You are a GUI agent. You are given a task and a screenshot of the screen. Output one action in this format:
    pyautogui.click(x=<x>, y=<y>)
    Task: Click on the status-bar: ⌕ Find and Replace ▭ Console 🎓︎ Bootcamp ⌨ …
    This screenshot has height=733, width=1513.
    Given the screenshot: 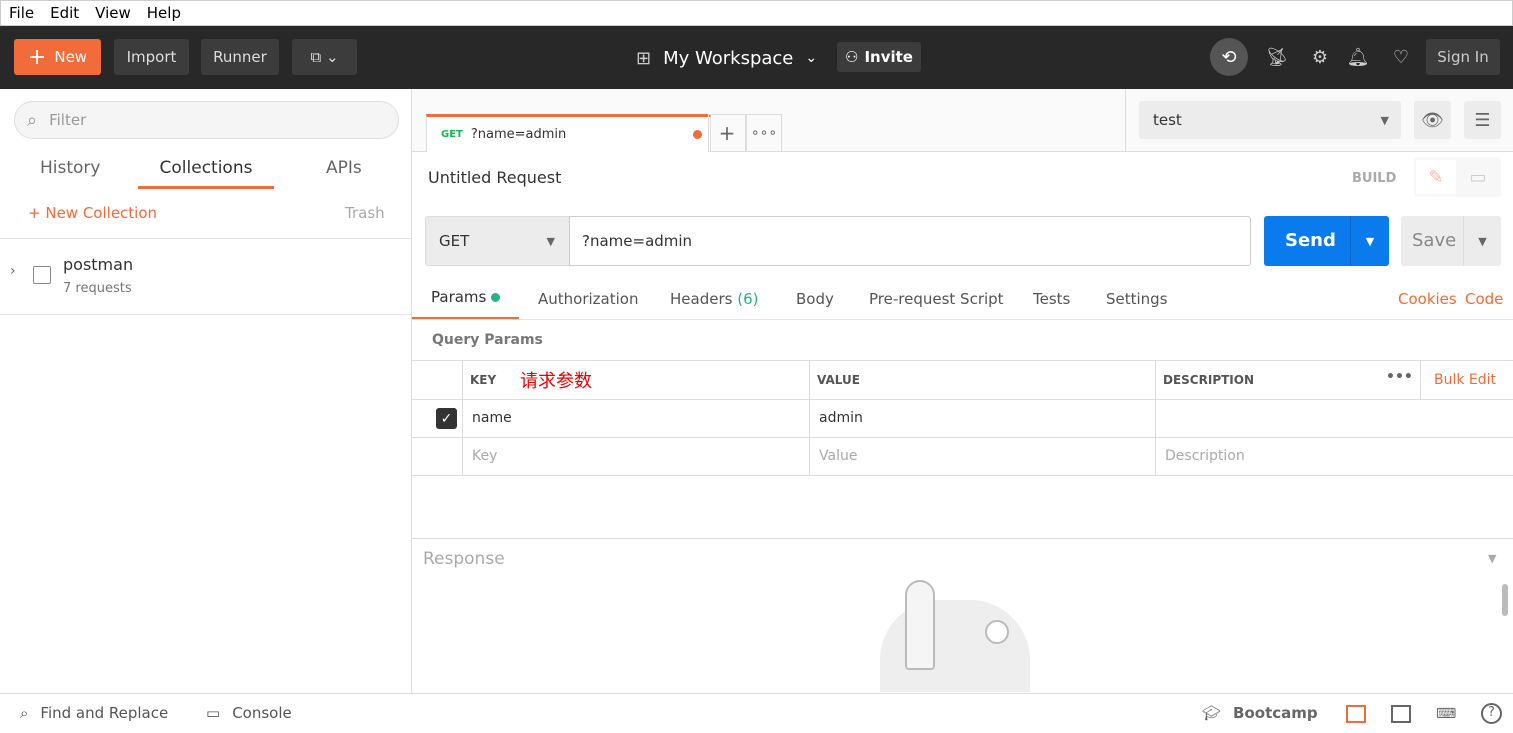 What is the action you would take?
    pyautogui.click(x=756, y=713)
    